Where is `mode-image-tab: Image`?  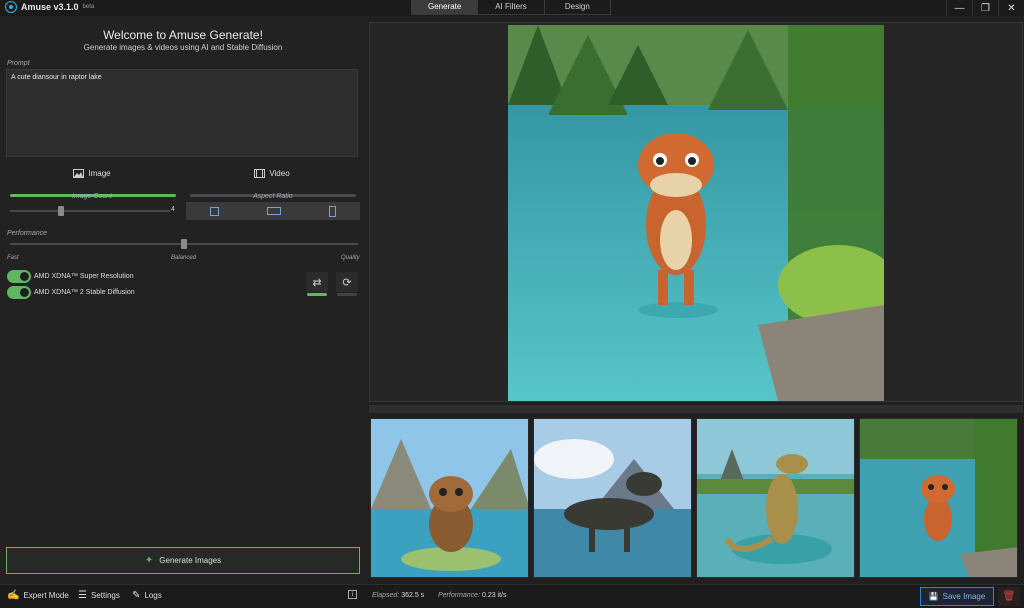
mode-image-tab: Image is located at coordinates (92, 173).